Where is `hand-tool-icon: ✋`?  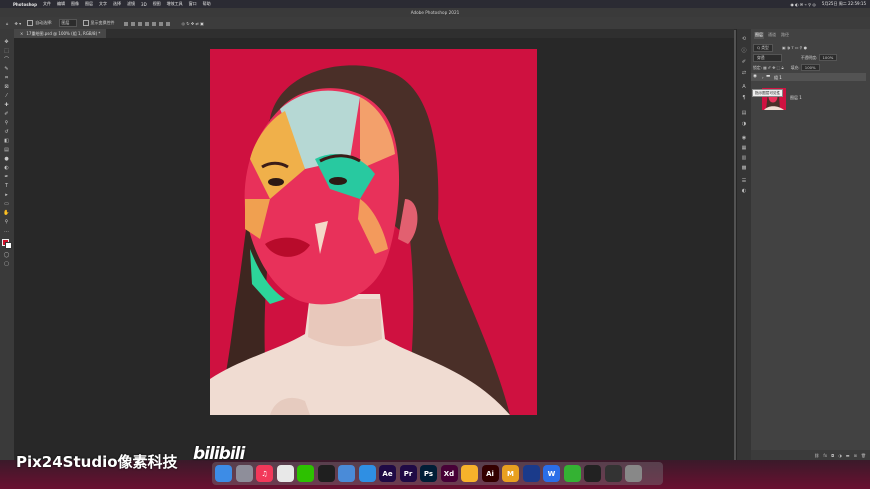 hand-tool-icon: ✋ is located at coordinates (6, 213).